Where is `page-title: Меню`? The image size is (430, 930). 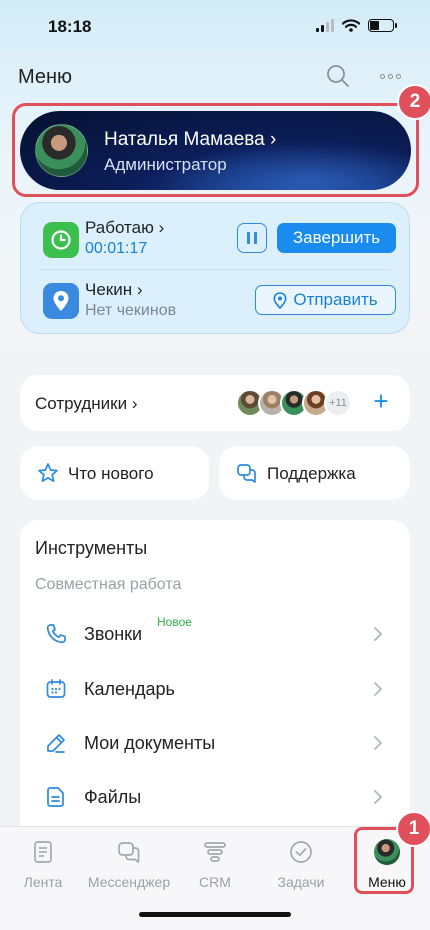 page-title: Меню is located at coordinates (45, 77).